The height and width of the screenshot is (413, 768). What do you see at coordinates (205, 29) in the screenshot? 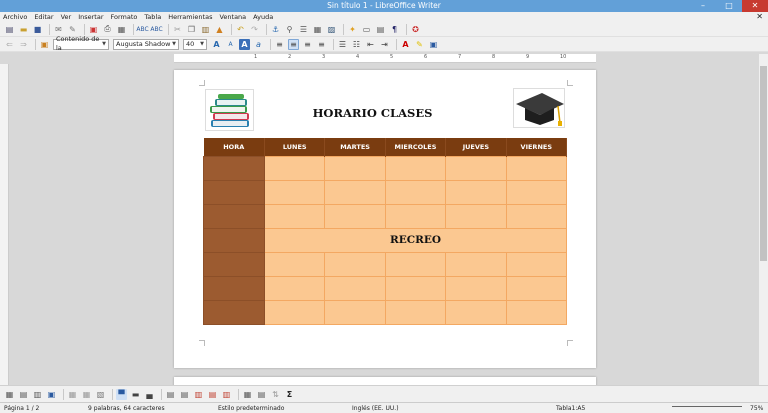
I see `paste-icon: ▥` at bounding box center [205, 29].